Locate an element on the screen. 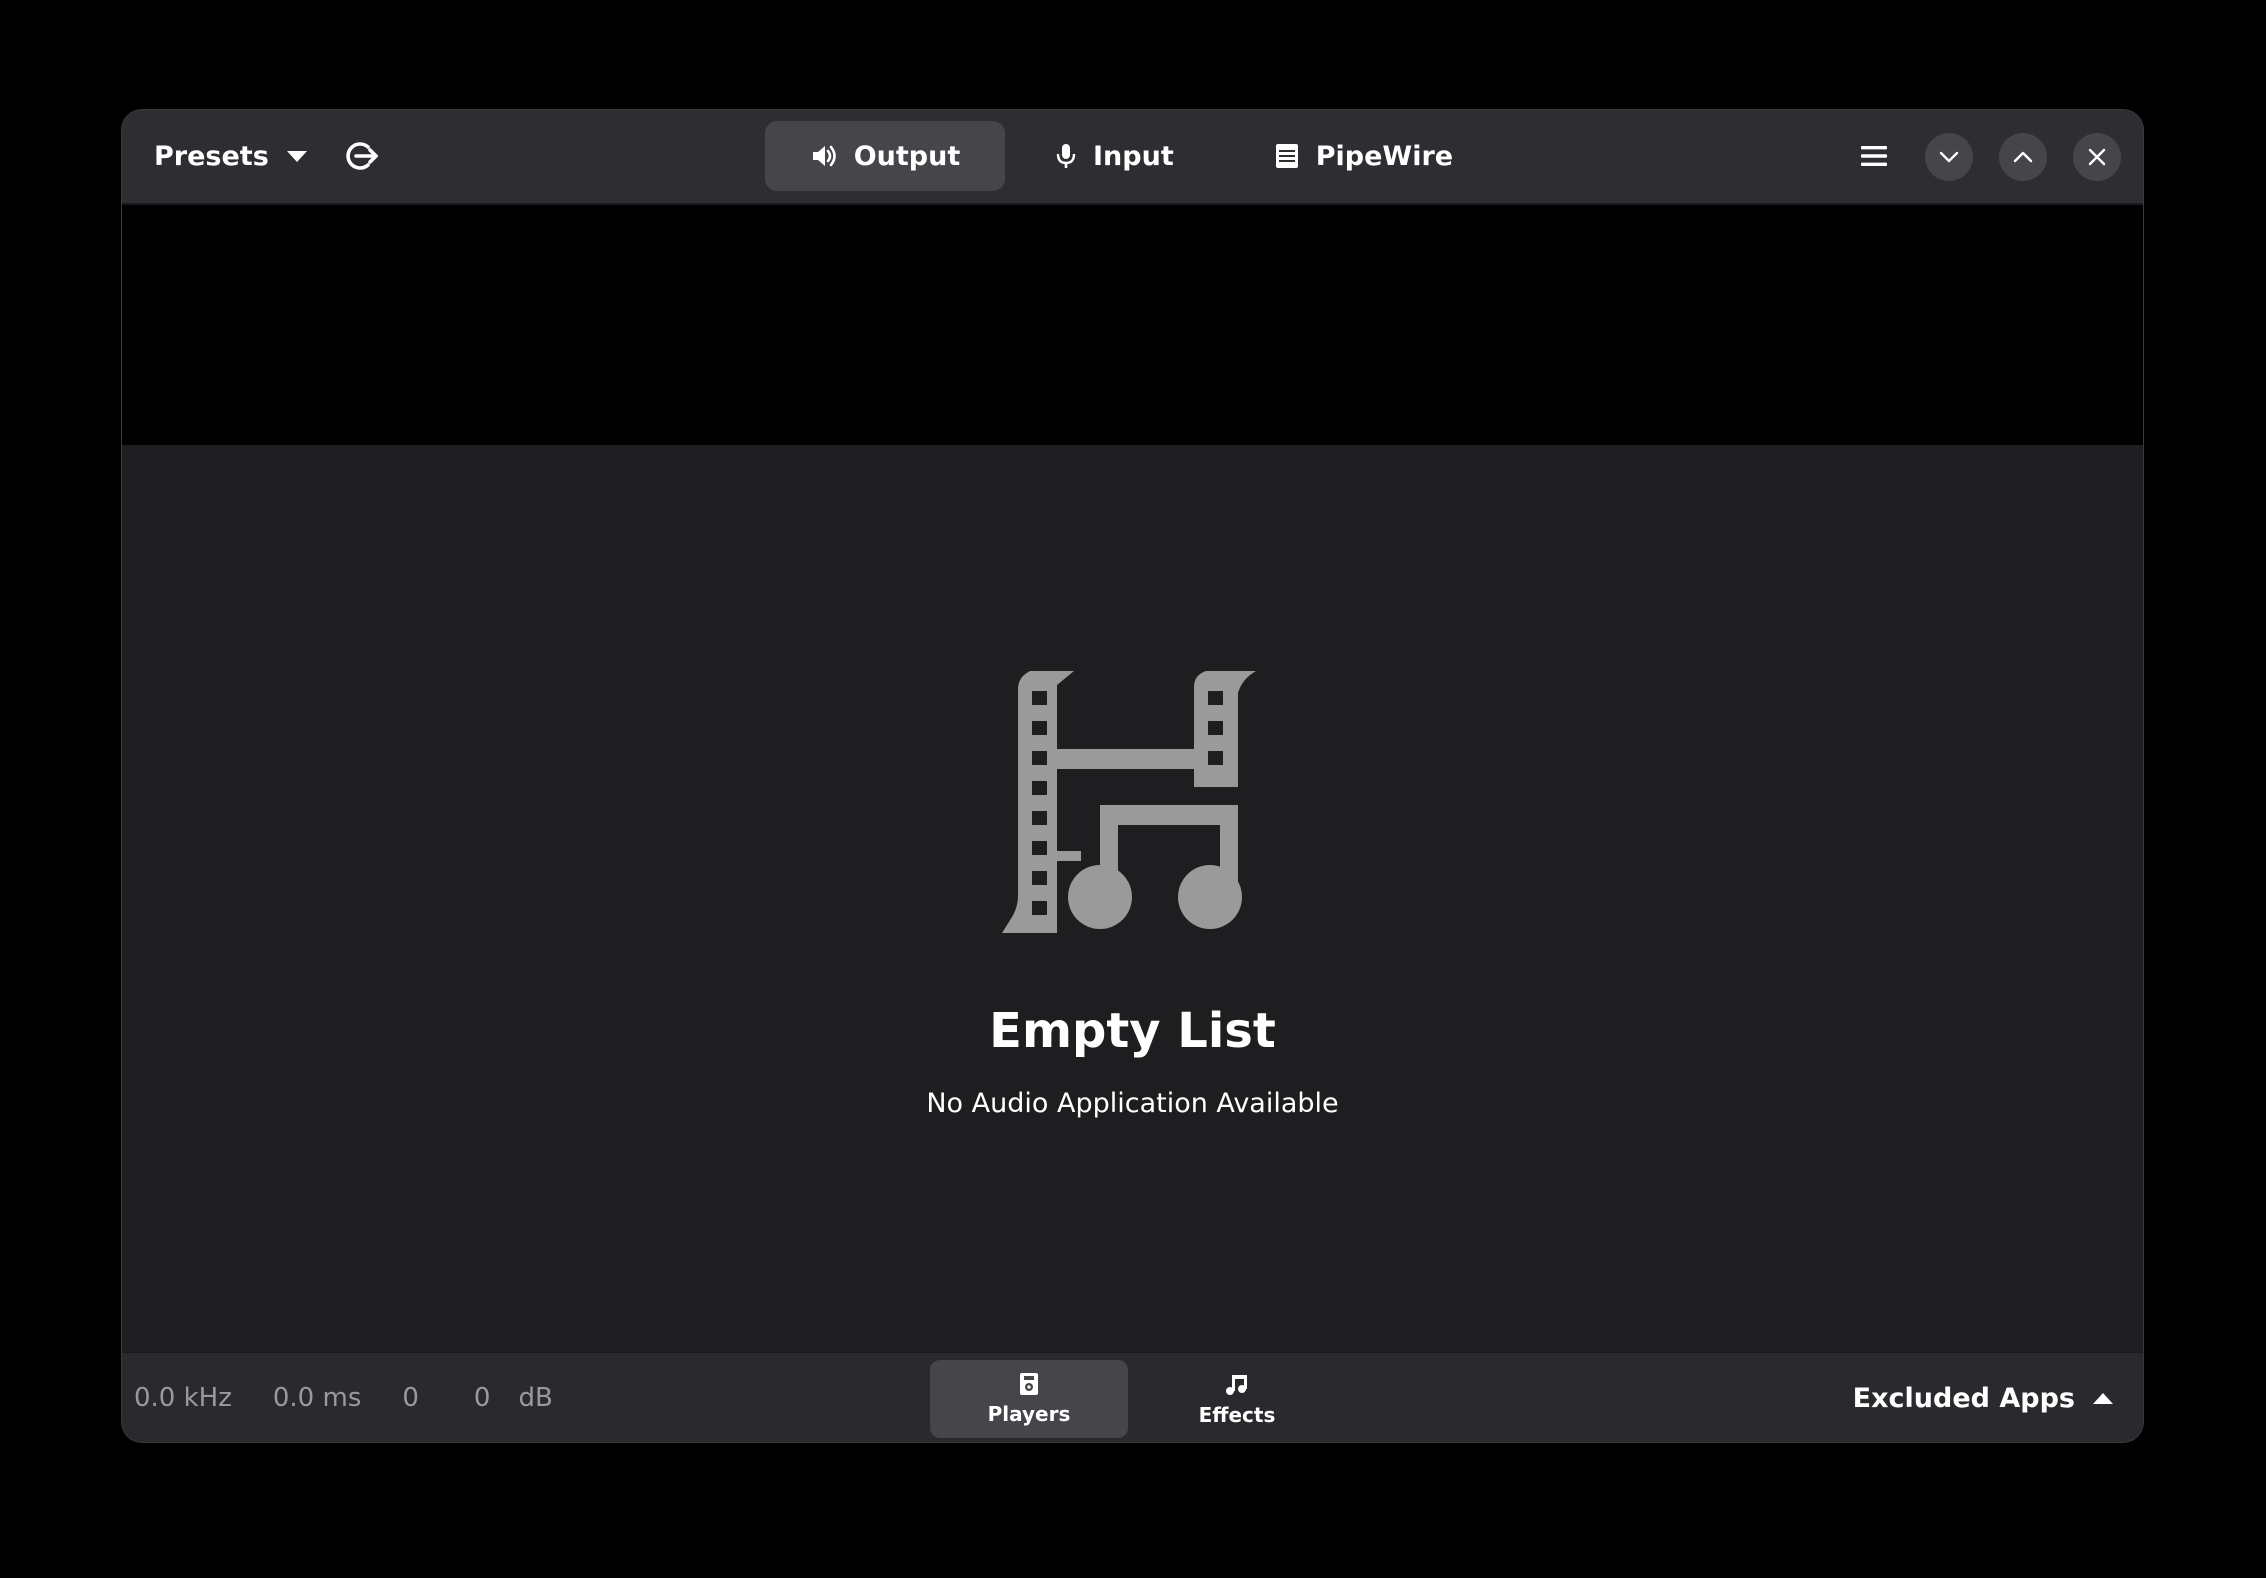  tab-pipewire: PipeWire is located at coordinates (1363, 156).